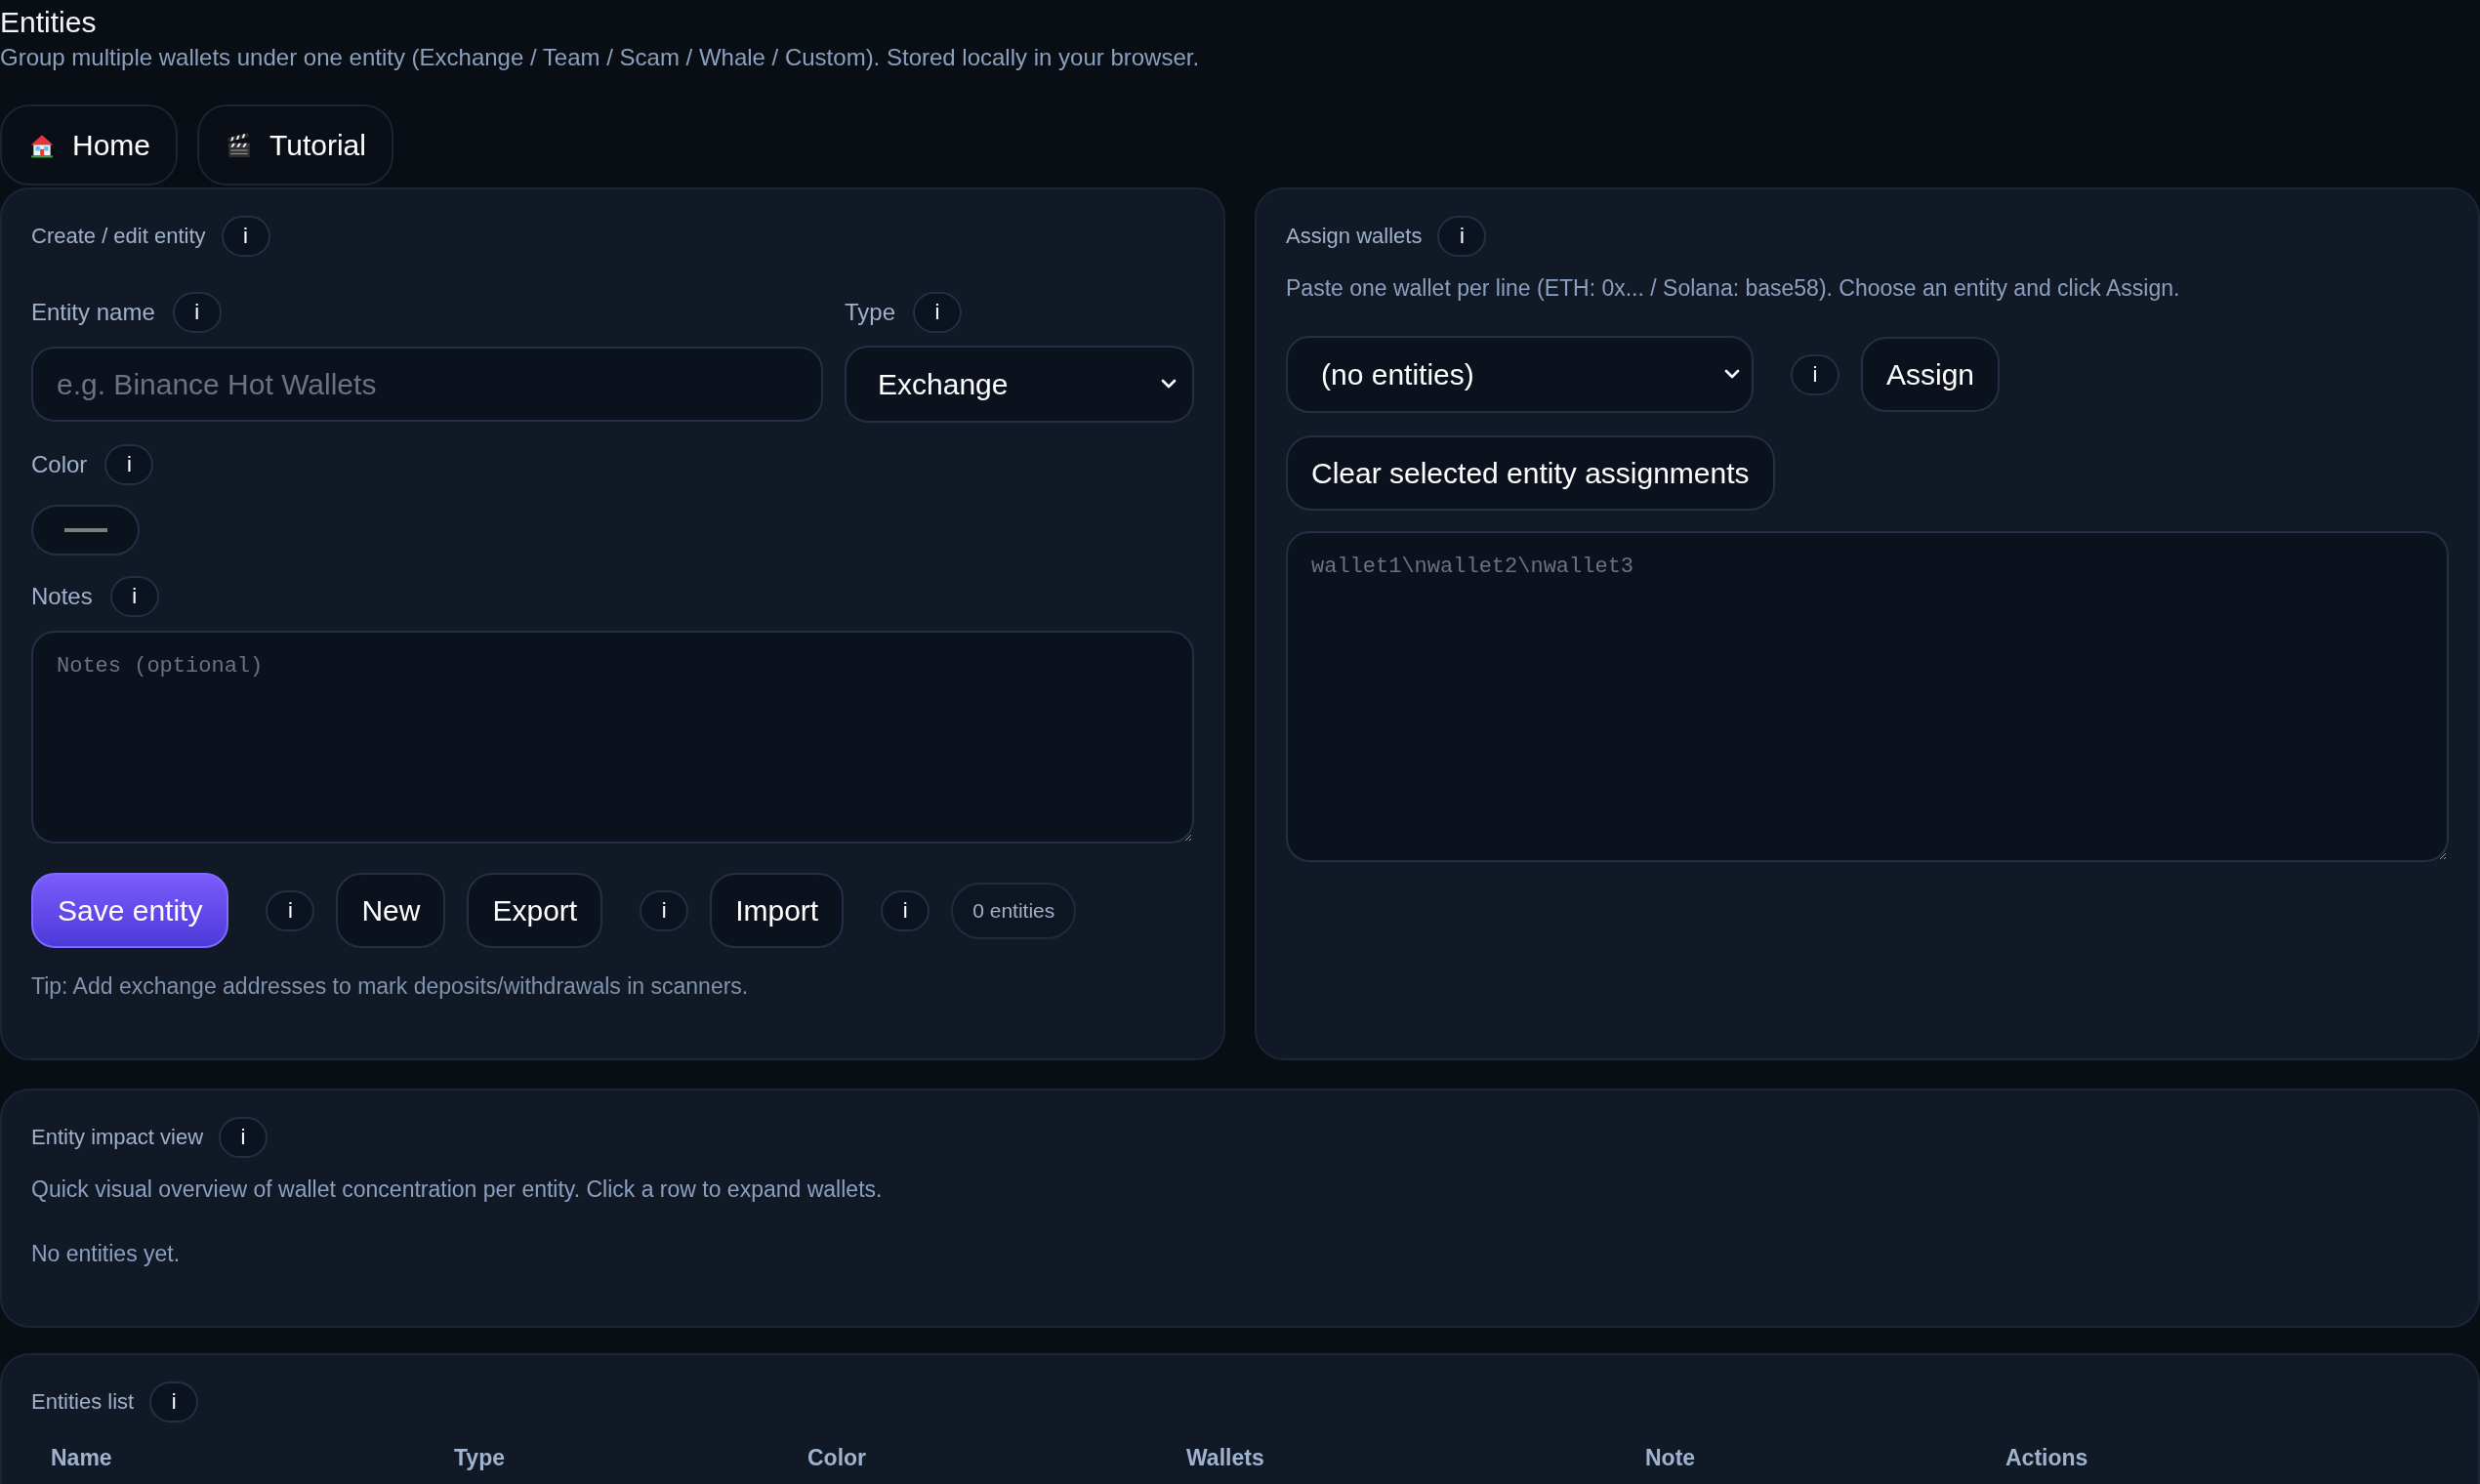  I want to click on new-button: New, so click(391, 911).